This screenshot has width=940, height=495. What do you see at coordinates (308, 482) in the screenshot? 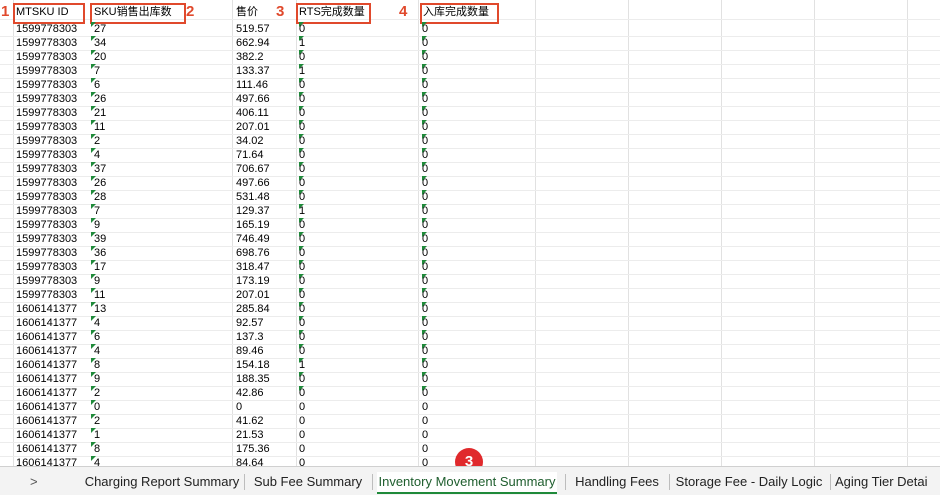
I see `tab-sub-fee-summary: Sub Fee Summary` at bounding box center [308, 482].